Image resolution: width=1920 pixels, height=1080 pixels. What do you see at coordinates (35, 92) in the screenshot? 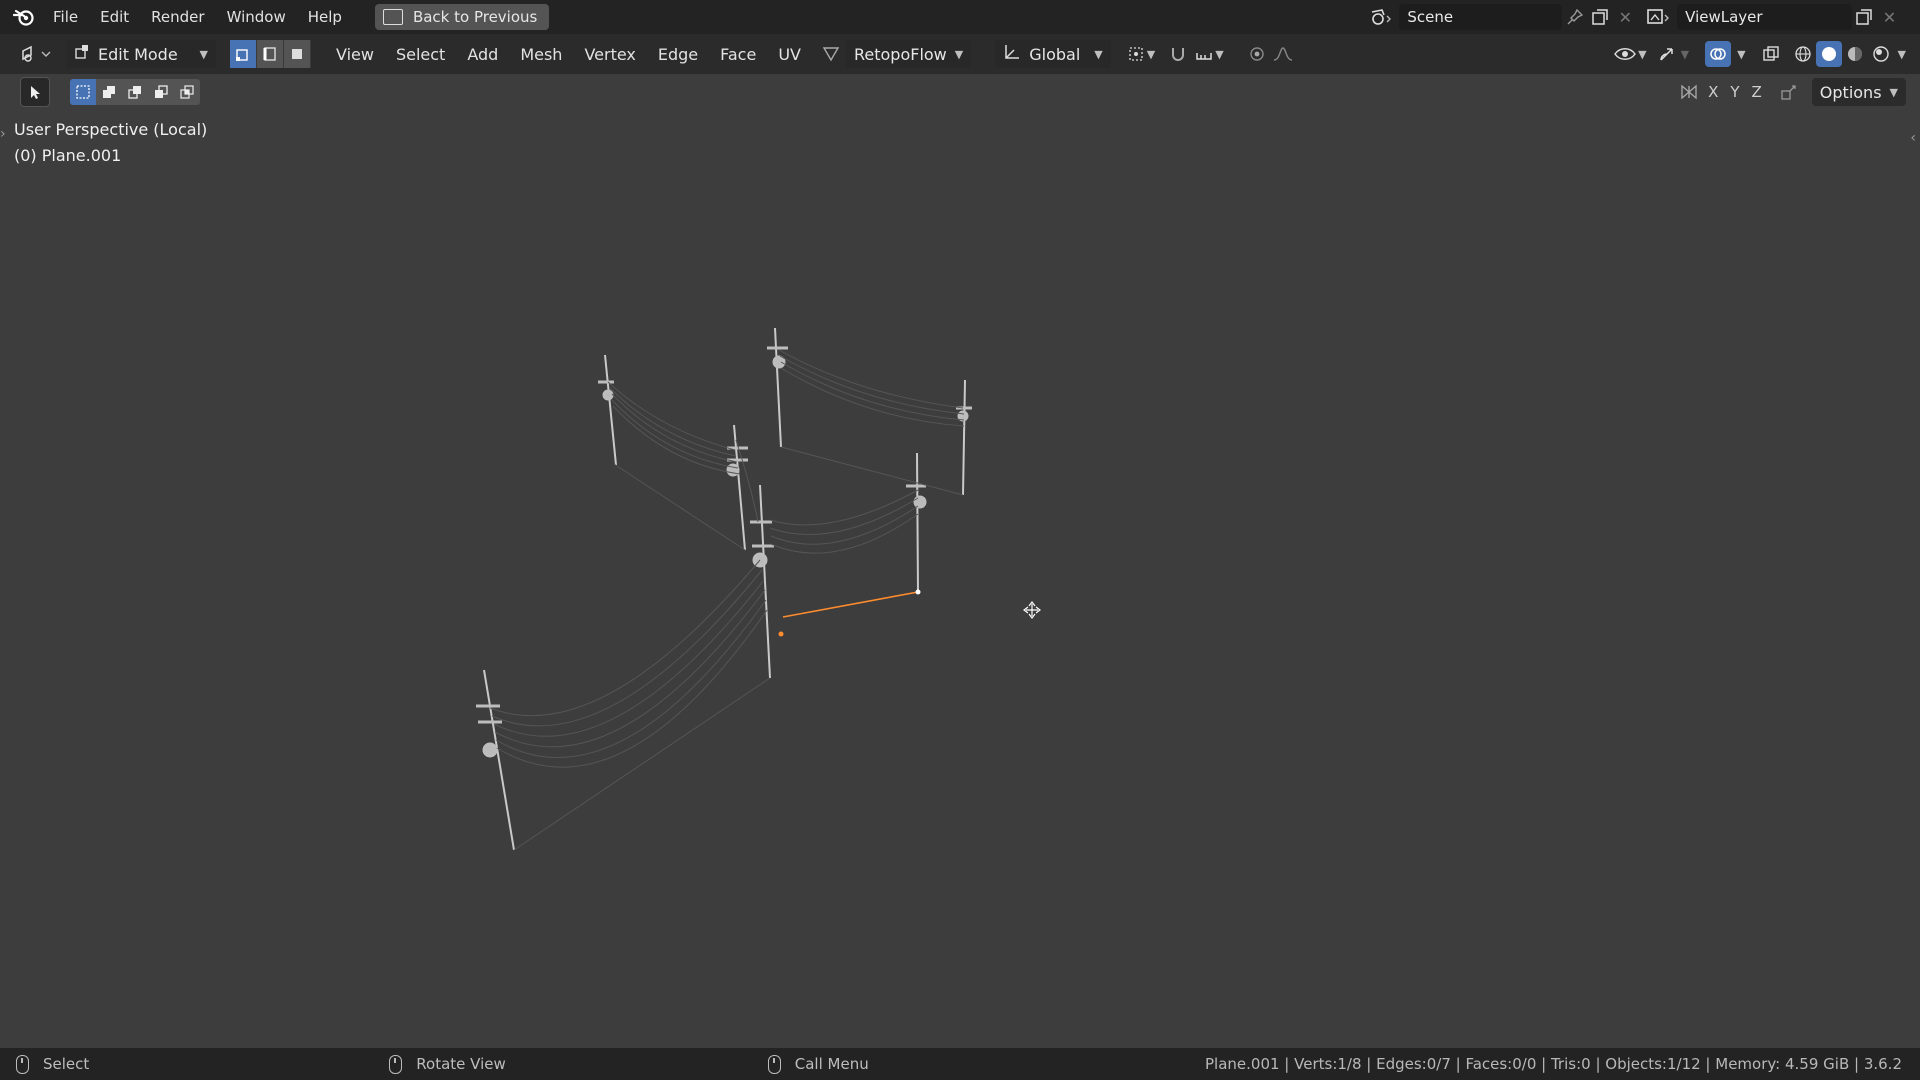
I see `select-tool-icon` at bounding box center [35, 92].